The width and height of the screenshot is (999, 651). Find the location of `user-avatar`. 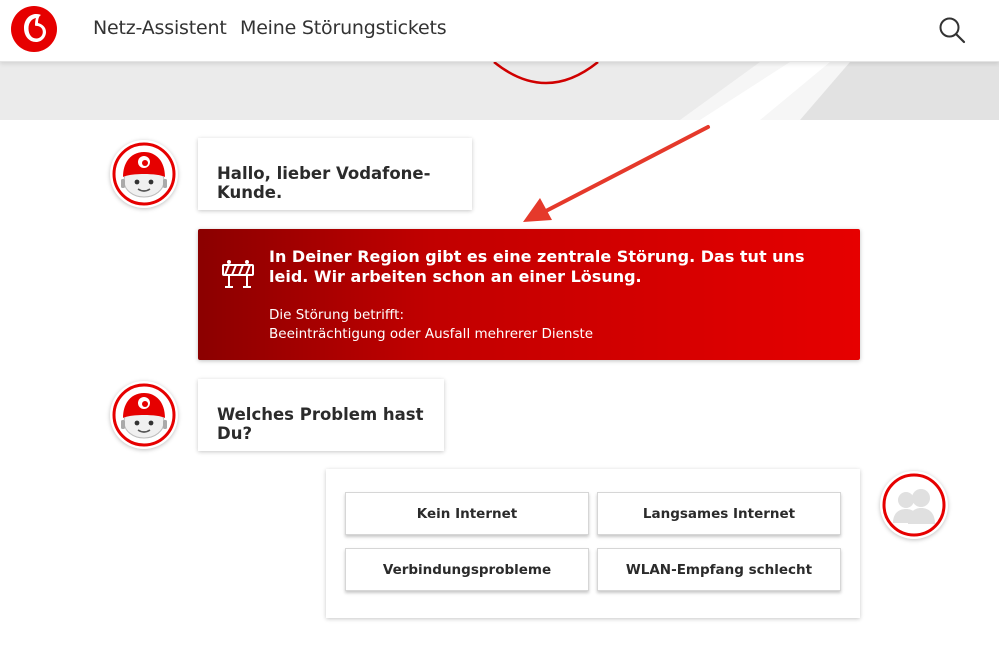

user-avatar is located at coordinates (914, 505).